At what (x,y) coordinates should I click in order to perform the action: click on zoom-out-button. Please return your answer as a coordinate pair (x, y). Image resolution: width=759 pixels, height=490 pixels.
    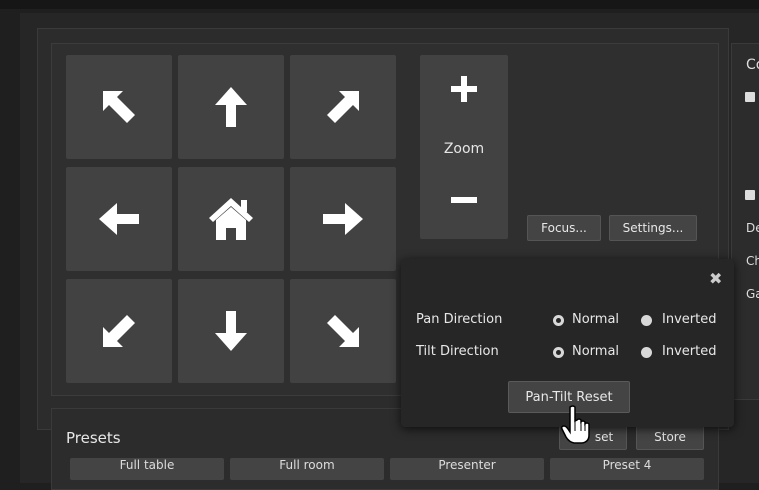
    Looking at the image, I should click on (464, 200).